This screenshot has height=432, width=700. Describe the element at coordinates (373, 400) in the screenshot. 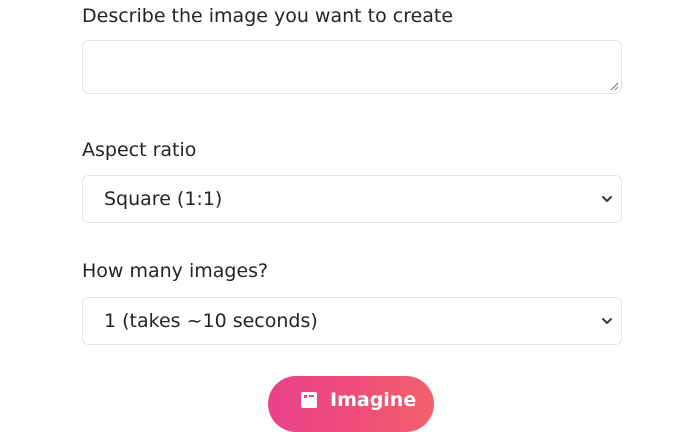

I see `imagine-button-label: Imagine` at that location.